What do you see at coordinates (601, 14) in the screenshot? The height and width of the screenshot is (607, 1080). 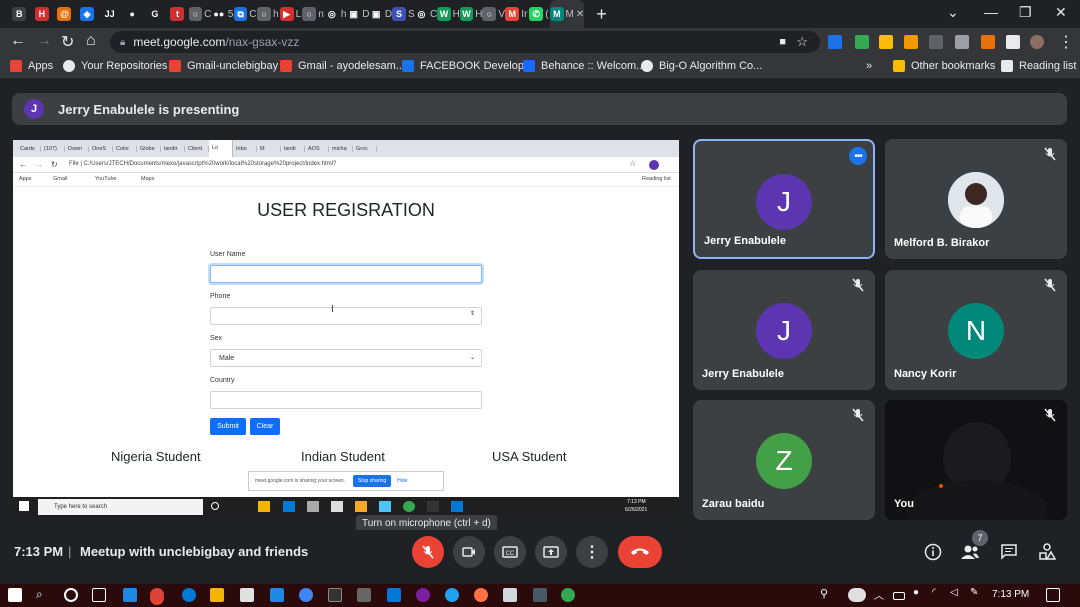 I see `new-tab-button: +` at bounding box center [601, 14].